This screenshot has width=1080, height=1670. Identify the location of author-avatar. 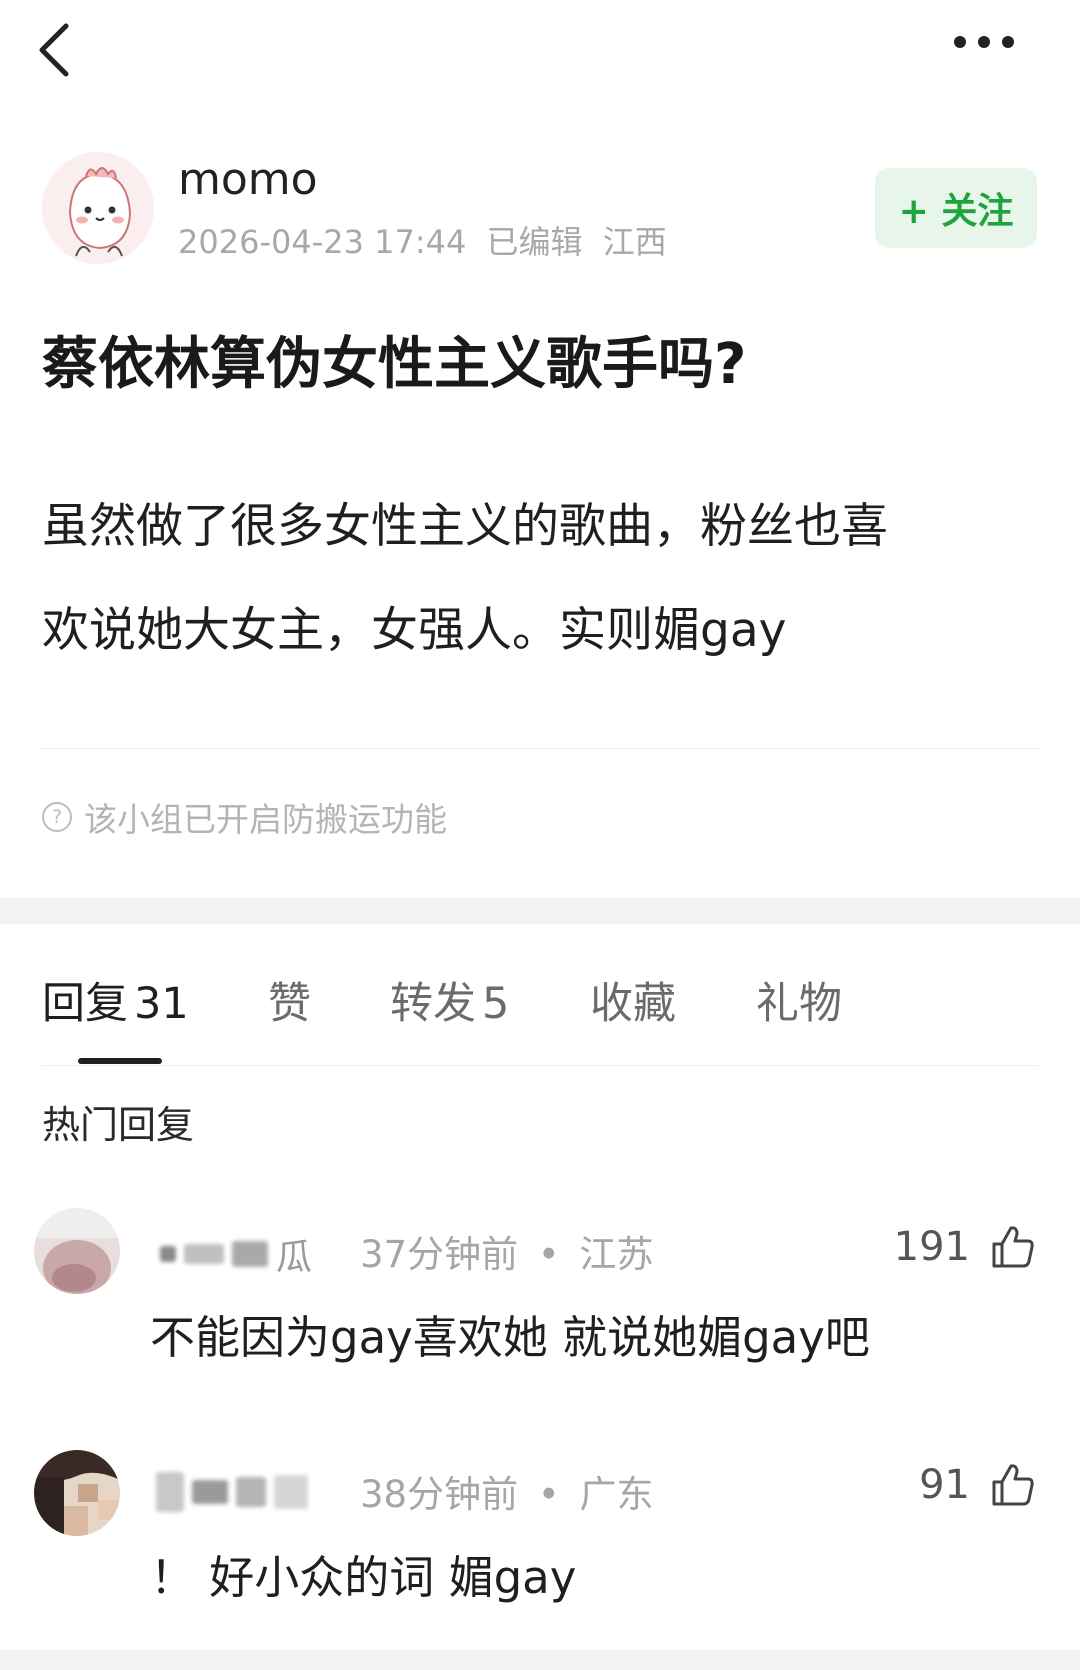
(98, 208).